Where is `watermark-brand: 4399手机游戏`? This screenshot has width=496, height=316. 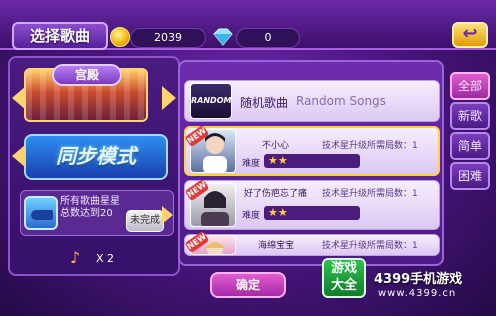
watermark-brand: 4399手机游戏 is located at coordinates (418, 279).